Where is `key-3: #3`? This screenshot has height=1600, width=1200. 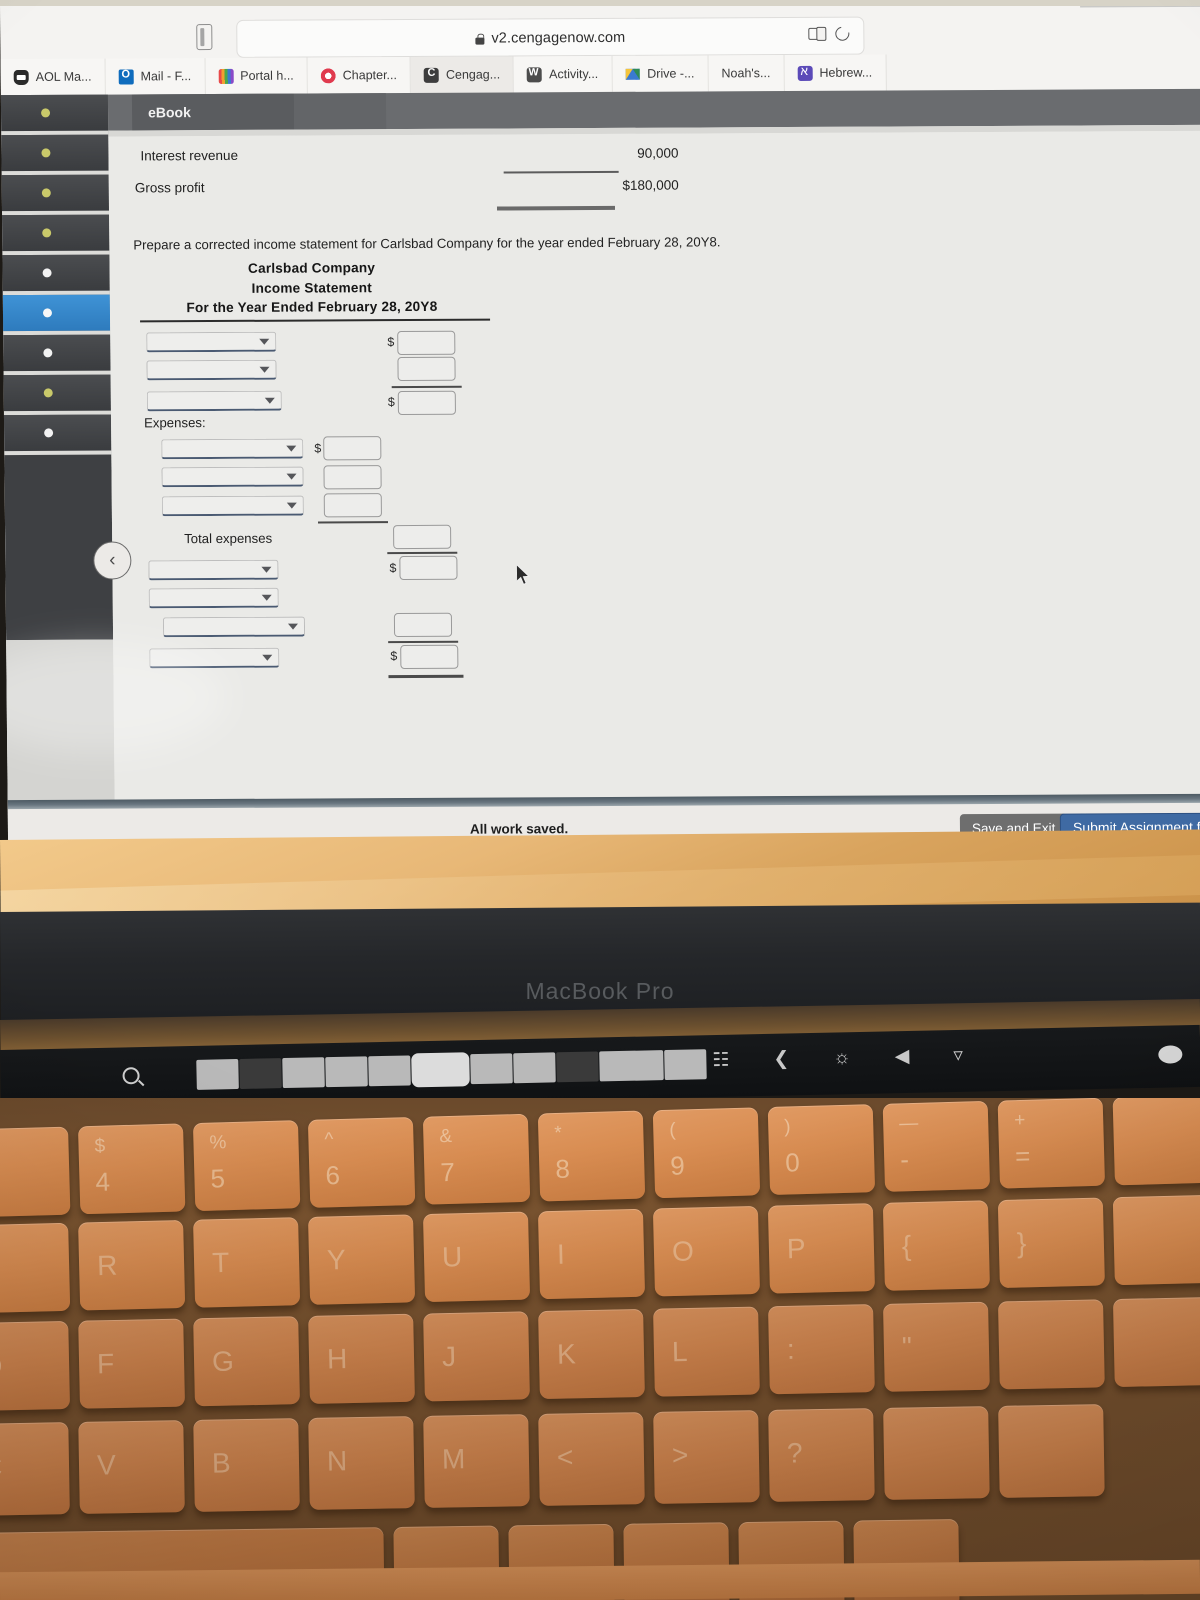 key-3: #3 is located at coordinates (35, 1172).